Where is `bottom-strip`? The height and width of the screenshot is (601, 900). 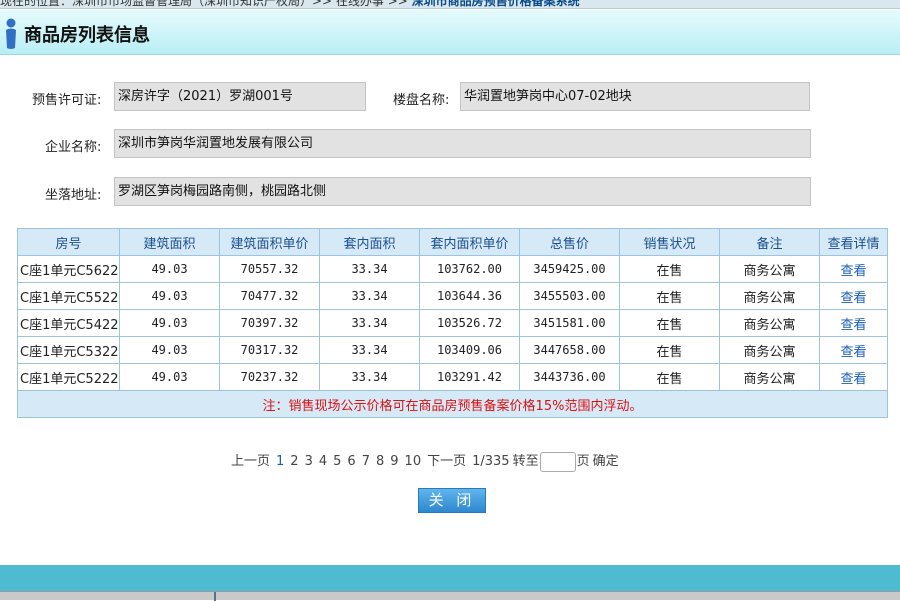
bottom-strip is located at coordinates (450, 596).